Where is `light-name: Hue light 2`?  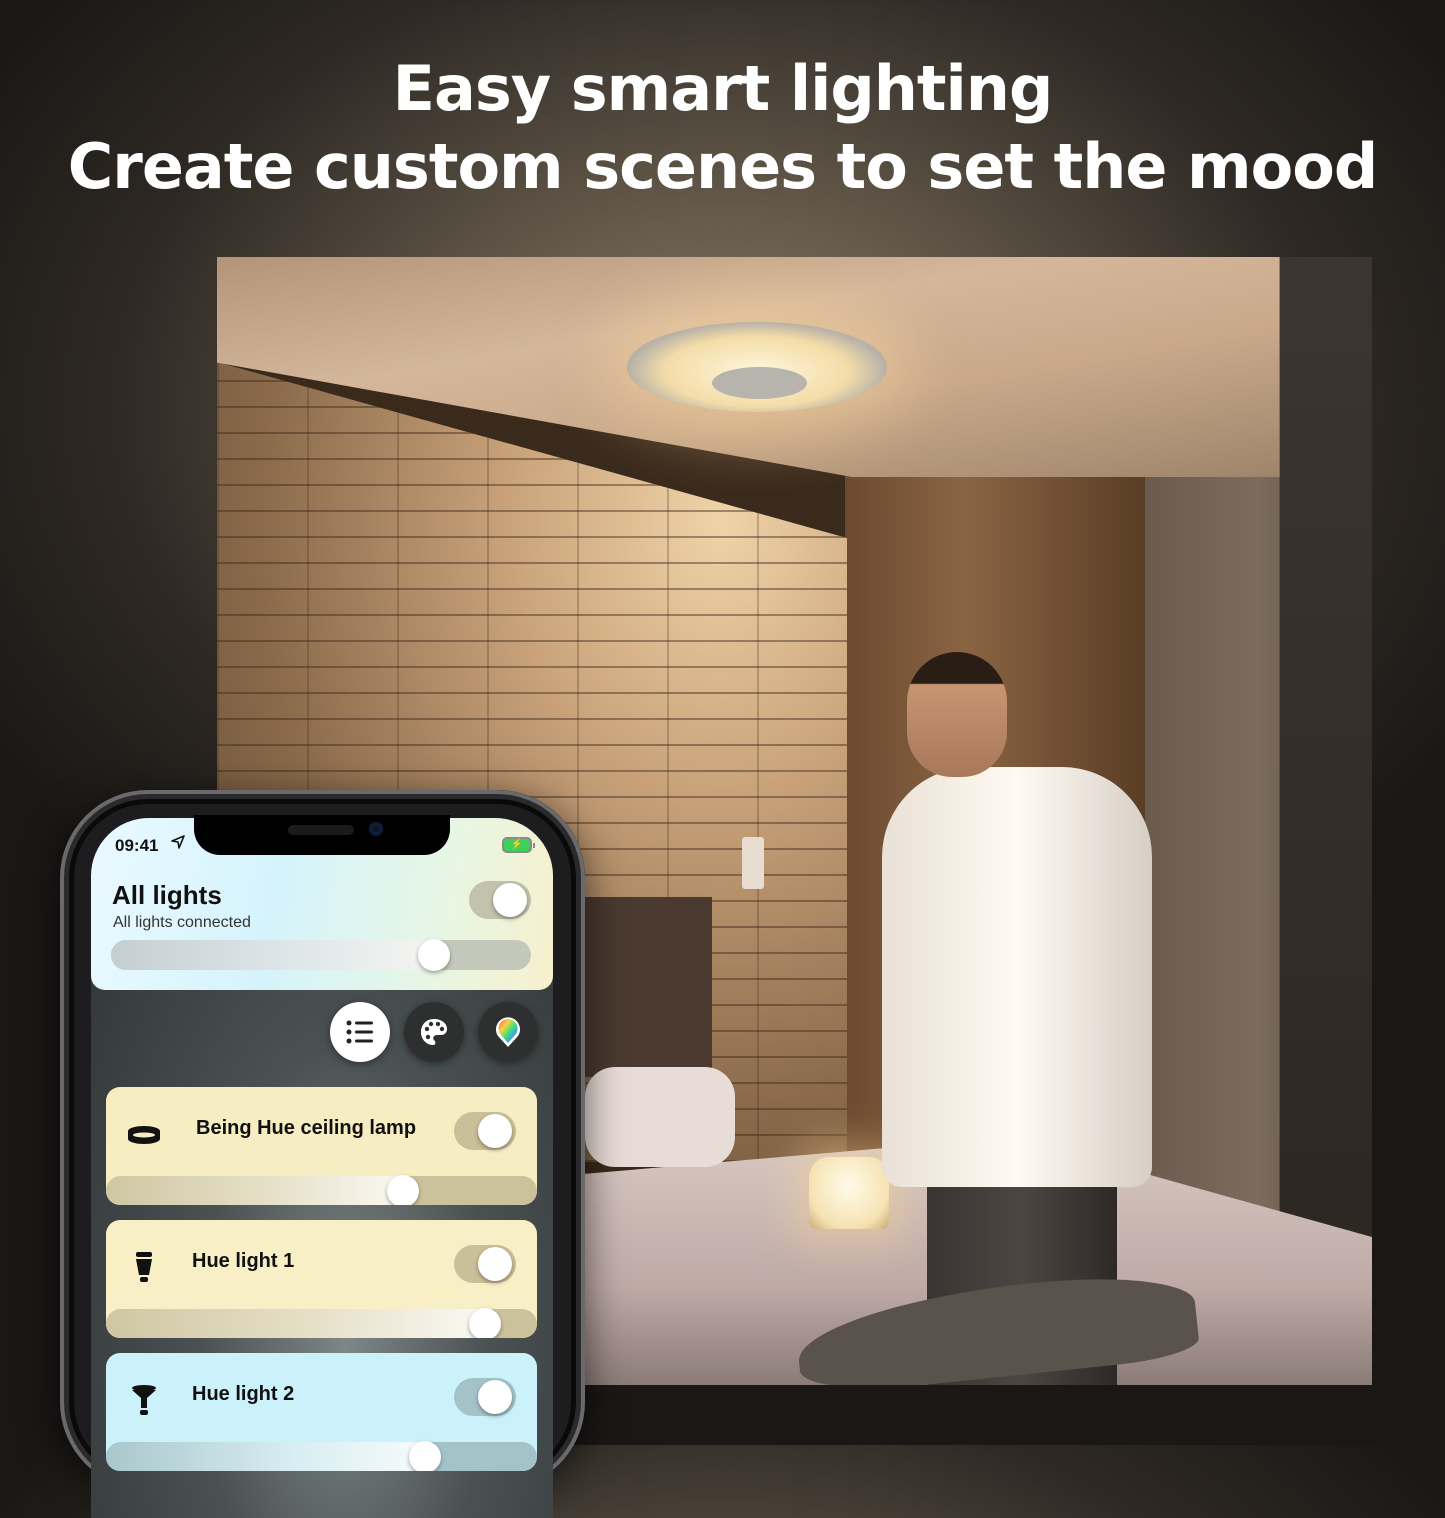
light-name: Hue light 2 is located at coordinates (243, 1394).